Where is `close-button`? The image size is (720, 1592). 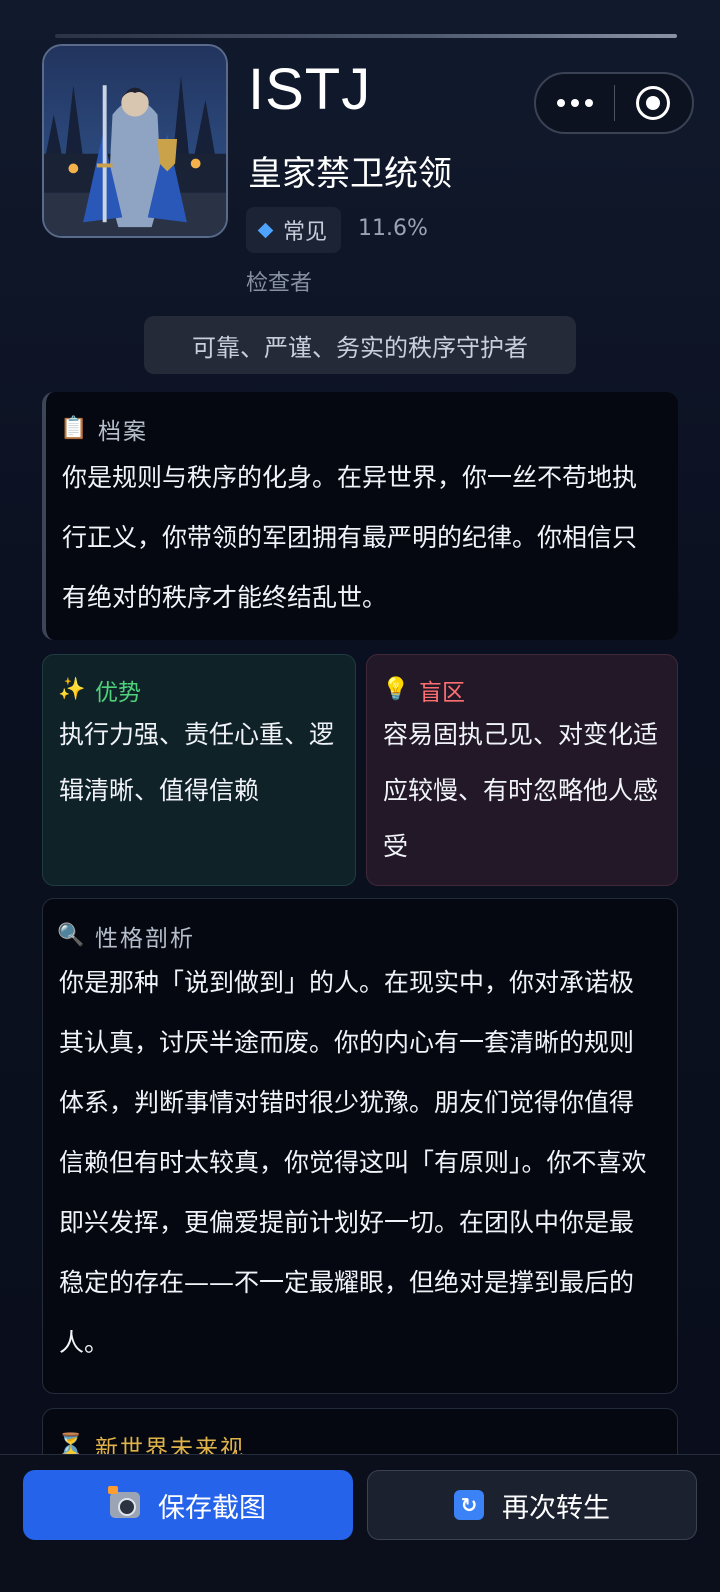 close-button is located at coordinates (653, 103).